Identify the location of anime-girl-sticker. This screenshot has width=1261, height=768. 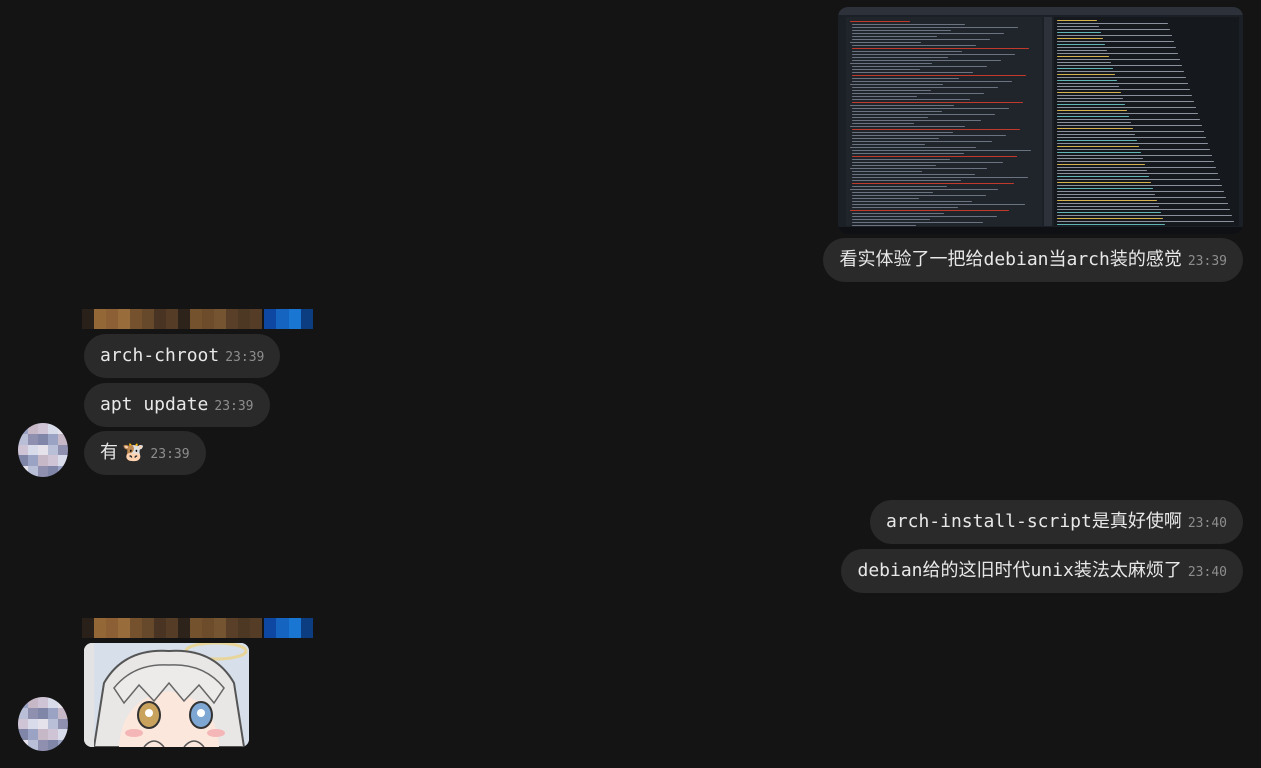
(166, 695).